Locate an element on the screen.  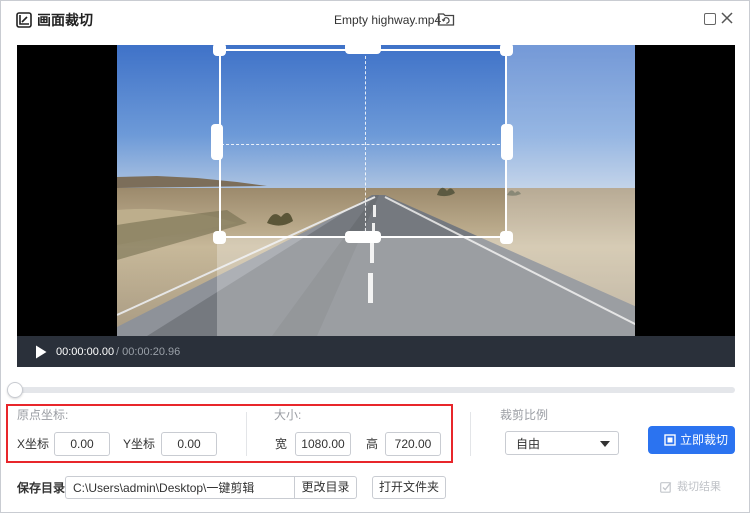
change-directory-button: 更改目录 is located at coordinates (325, 487).